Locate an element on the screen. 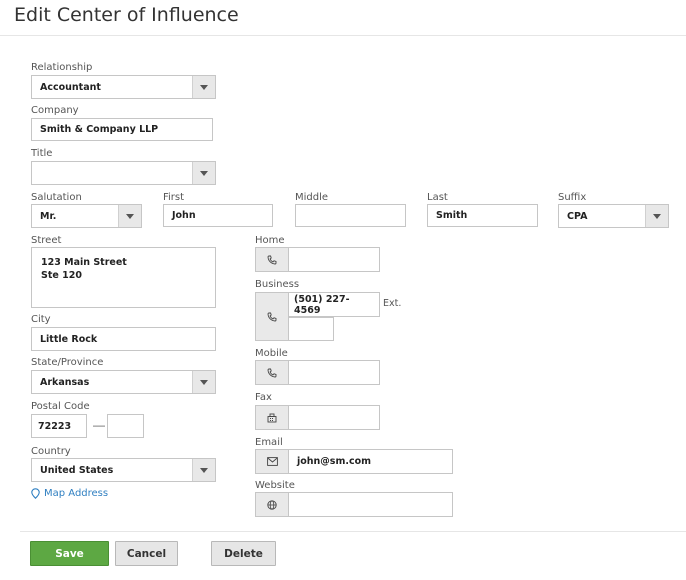  fax-input is located at coordinates (334, 417).